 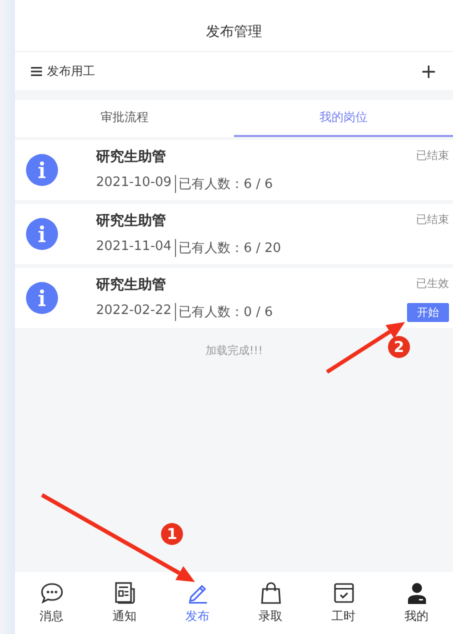 What do you see at coordinates (52, 593) in the screenshot?
I see `chat-icon` at bounding box center [52, 593].